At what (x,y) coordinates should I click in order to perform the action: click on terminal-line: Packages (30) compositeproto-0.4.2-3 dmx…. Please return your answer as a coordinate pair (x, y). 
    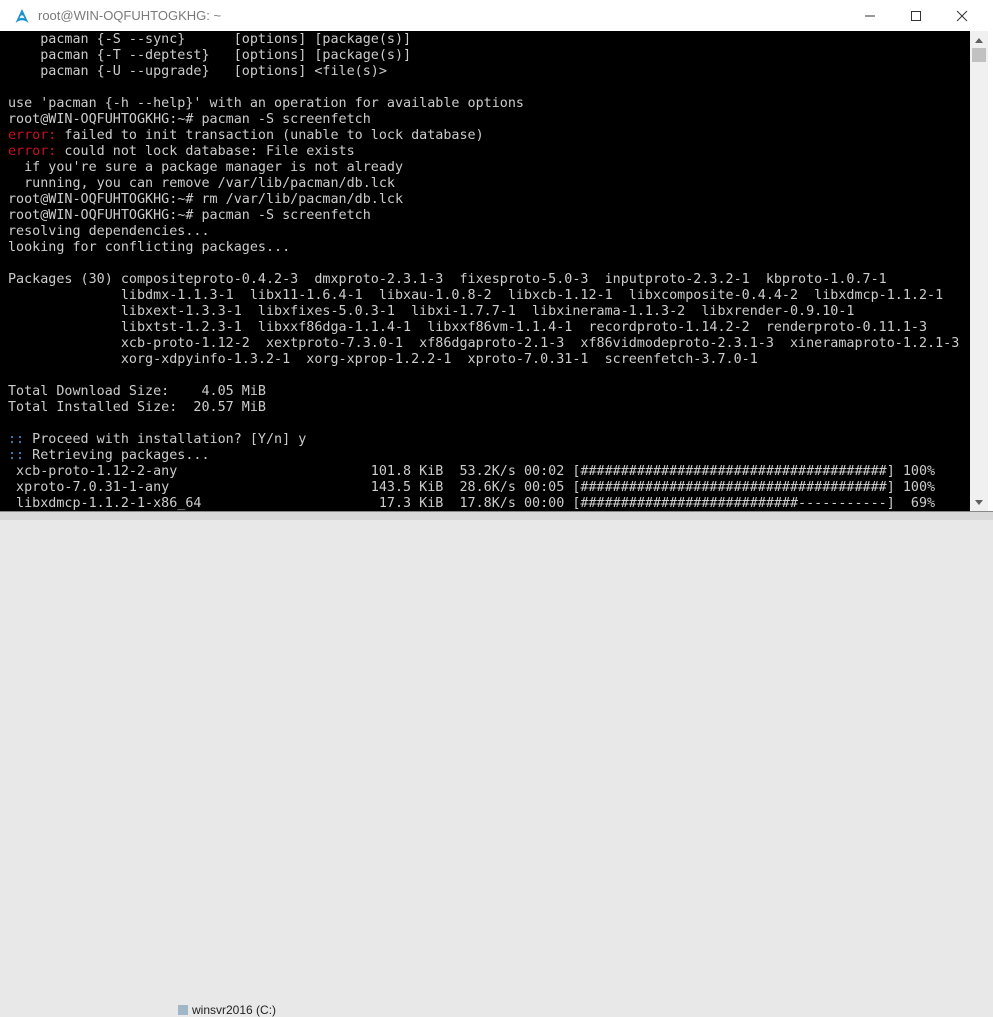
    Looking at the image, I should click on (447, 280).